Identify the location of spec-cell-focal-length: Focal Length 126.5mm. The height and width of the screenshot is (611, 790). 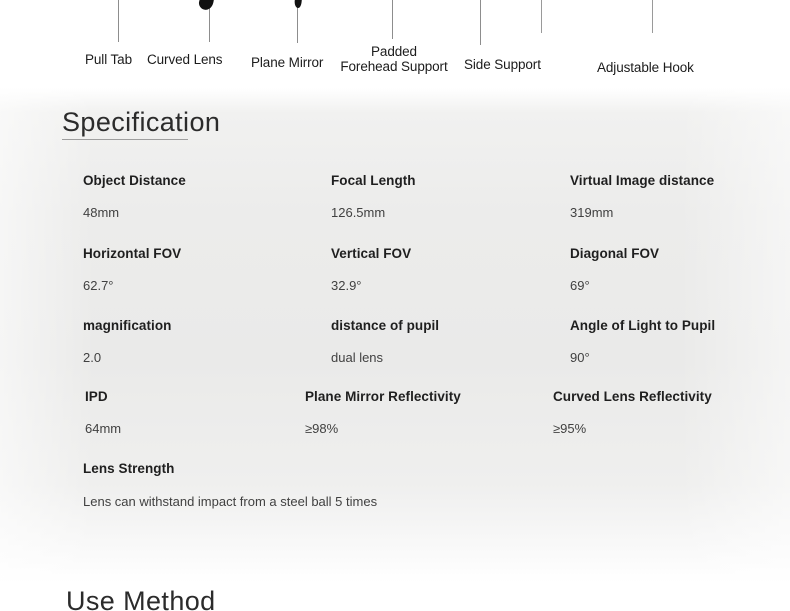
(373, 196).